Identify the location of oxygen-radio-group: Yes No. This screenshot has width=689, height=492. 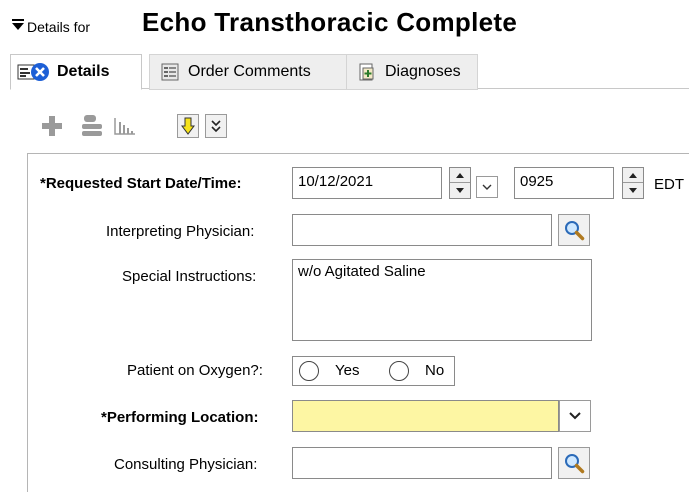
(373, 371).